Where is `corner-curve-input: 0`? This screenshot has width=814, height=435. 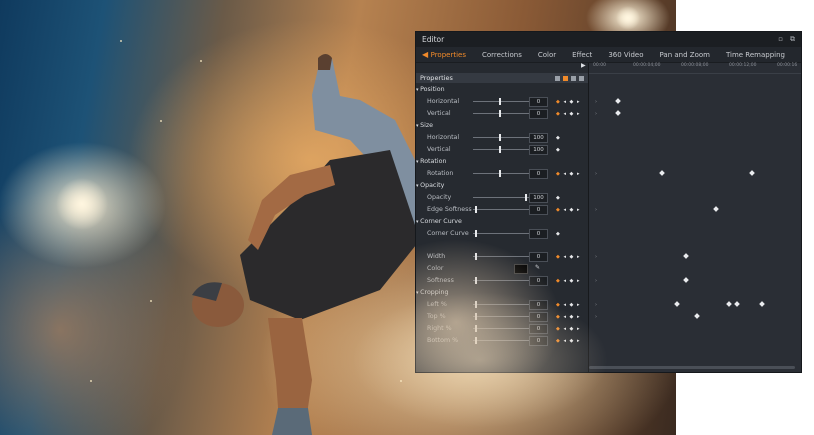 corner-curve-input: 0 is located at coordinates (538, 234).